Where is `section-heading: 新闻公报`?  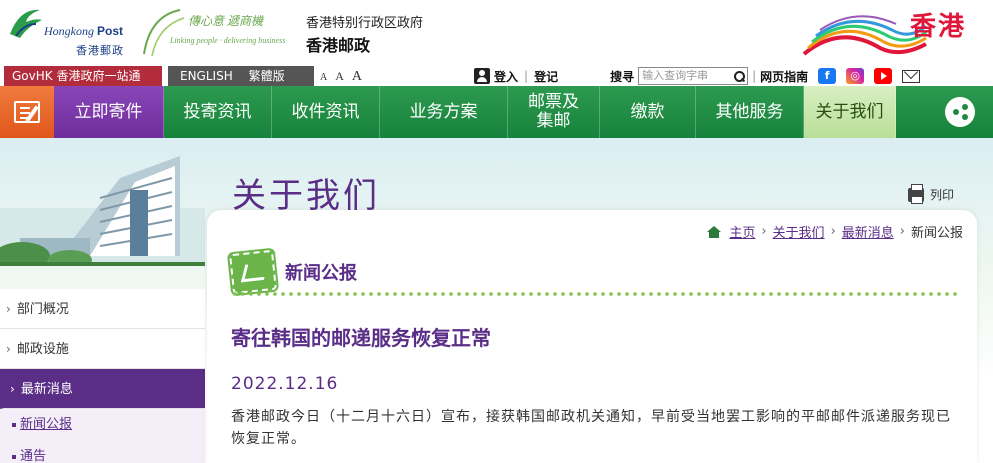 section-heading: 新闻公报 is located at coordinates (291, 272).